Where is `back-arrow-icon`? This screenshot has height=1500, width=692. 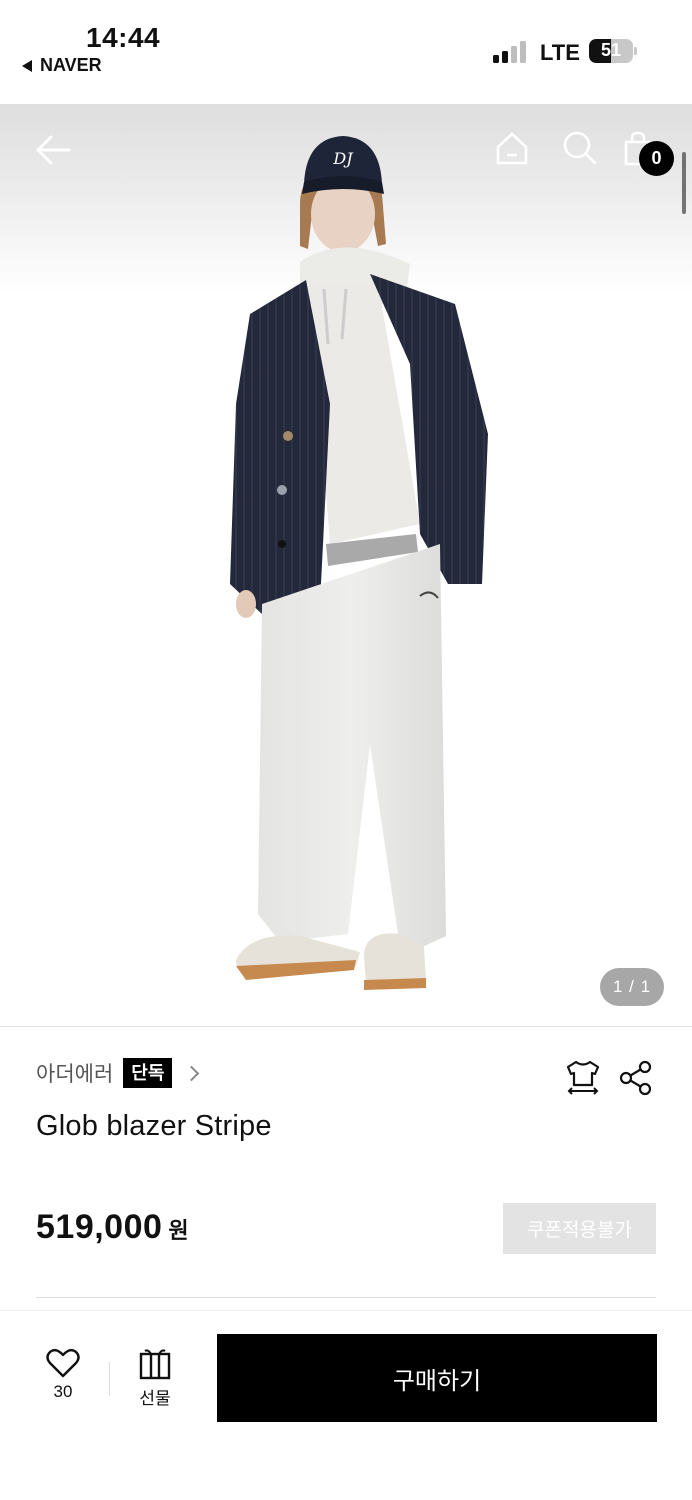
back-arrow-icon is located at coordinates (53, 150).